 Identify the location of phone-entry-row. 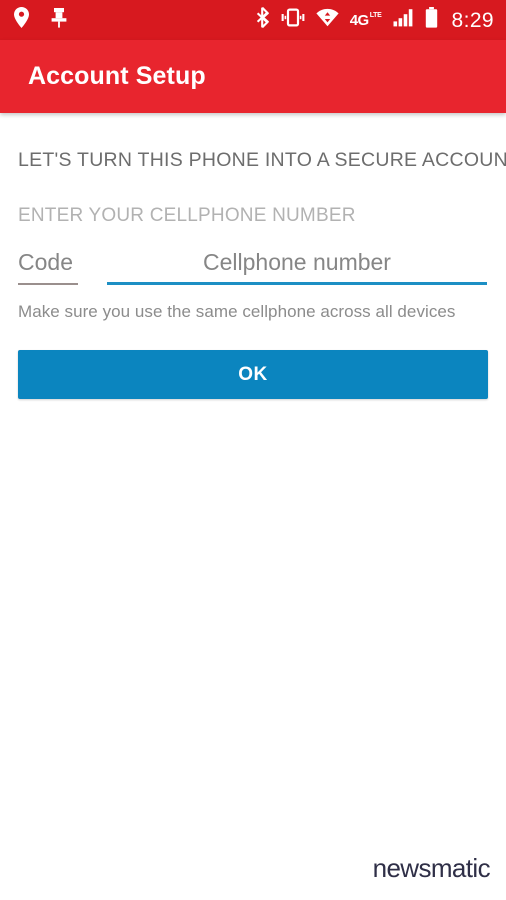
(253, 267).